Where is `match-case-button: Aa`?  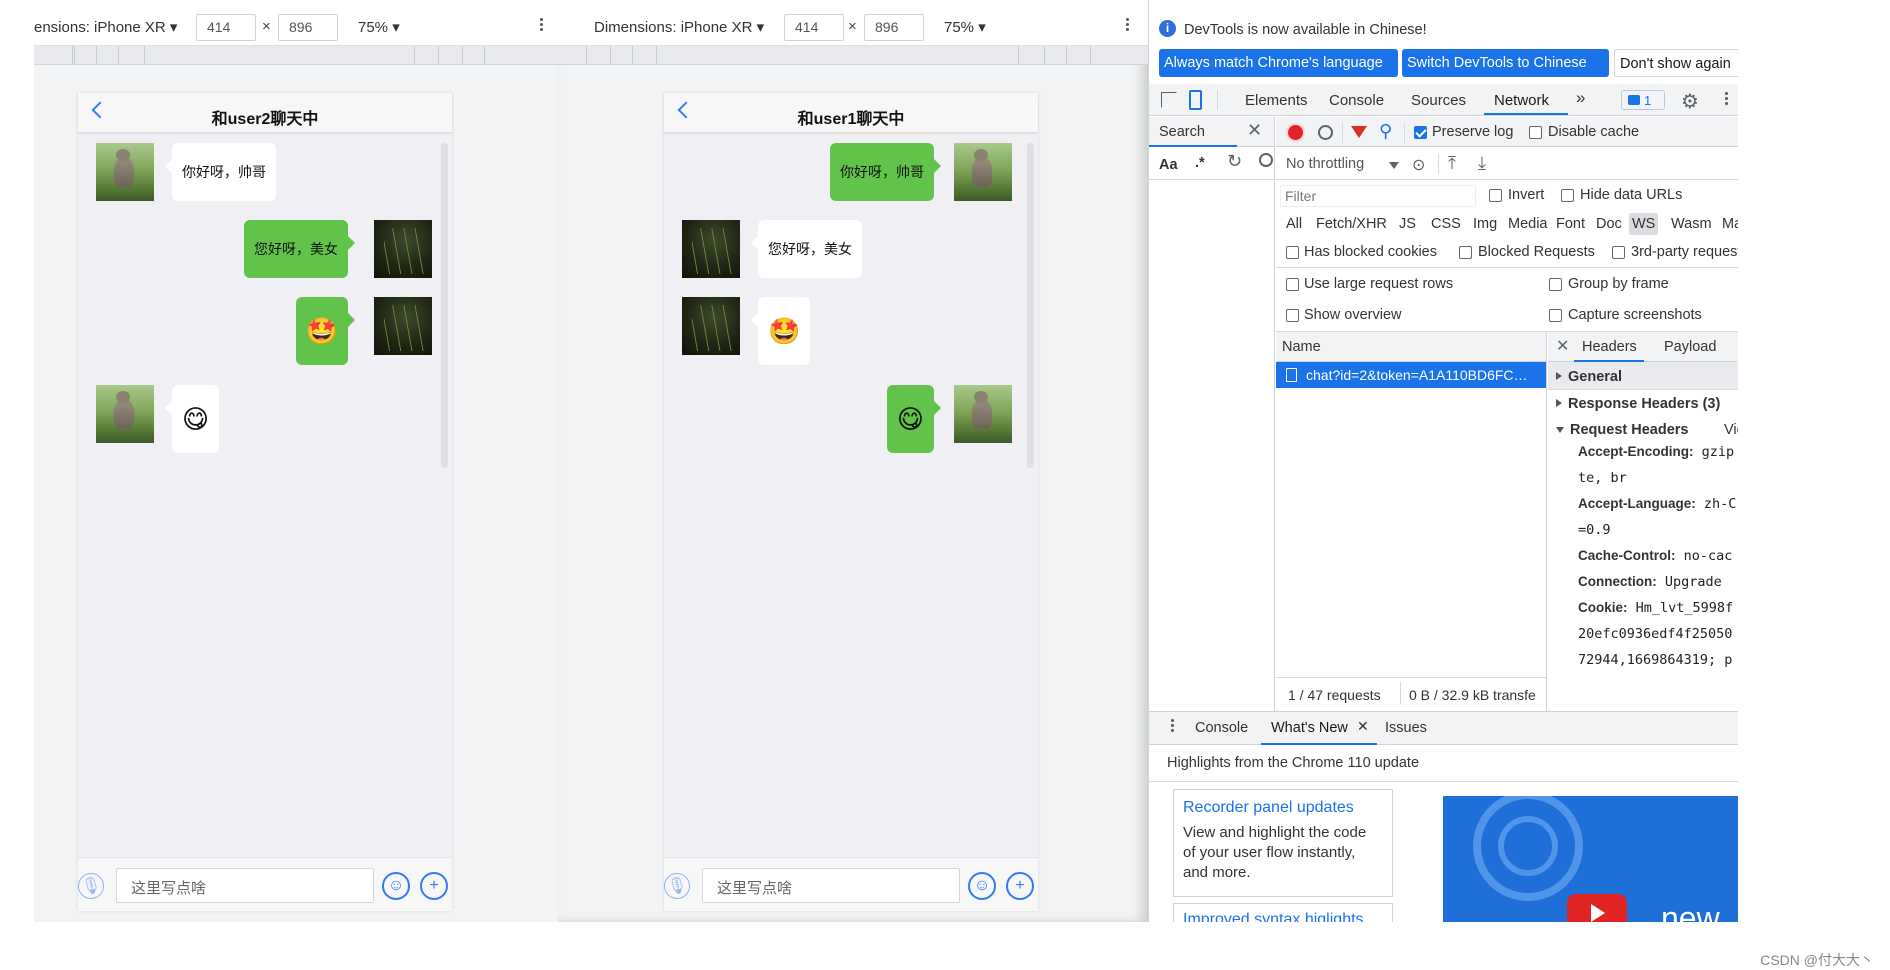
match-case-button: Aa is located at coordinates (1168, 165).